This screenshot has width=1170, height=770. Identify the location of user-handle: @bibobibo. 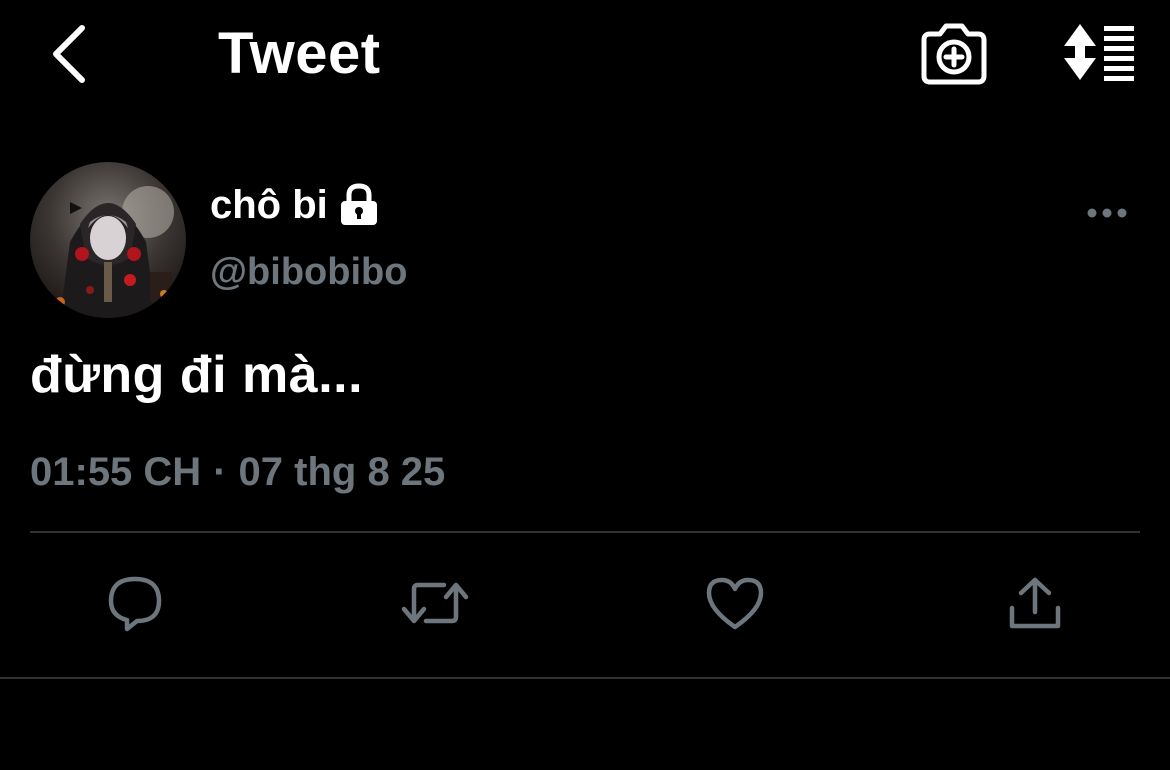
(308, 272).